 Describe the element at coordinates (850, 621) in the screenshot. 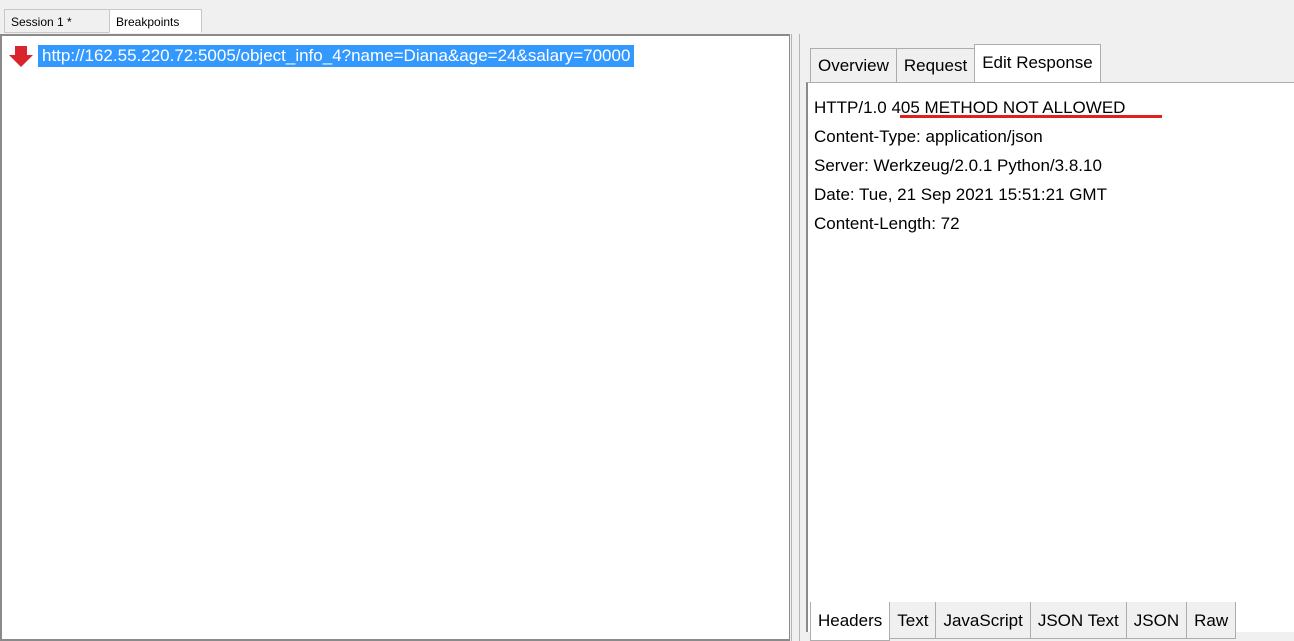

I see `tab-headers: Headers` at that location.